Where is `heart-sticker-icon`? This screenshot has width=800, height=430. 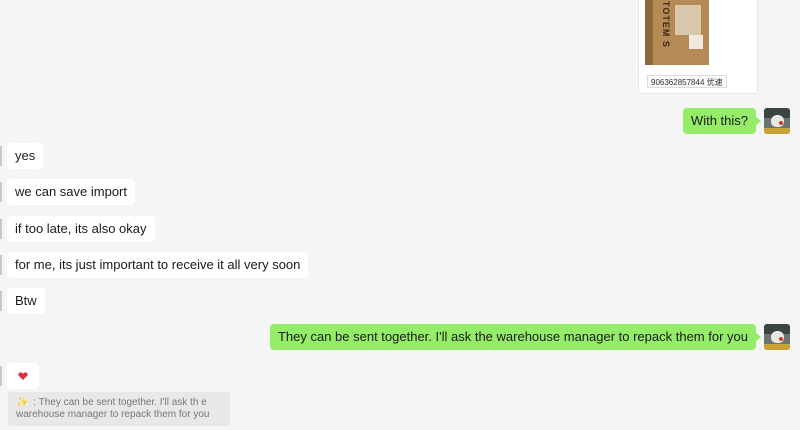
heart-sticker-icon is located at coordinates (23, 376).